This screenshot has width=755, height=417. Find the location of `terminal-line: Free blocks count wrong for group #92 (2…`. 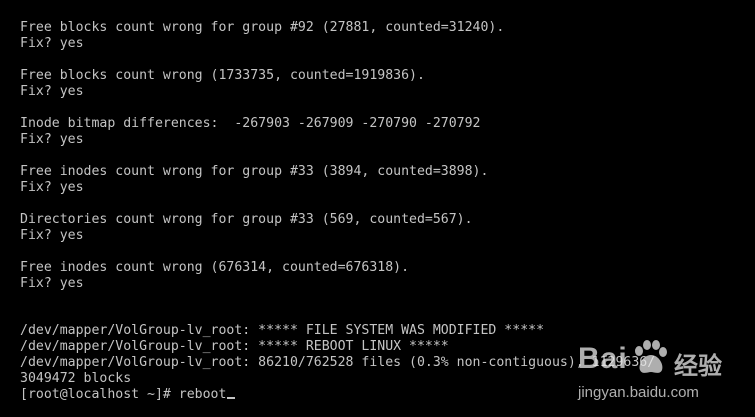

terminal-line: Free blocks count wrong for group #92 (2… is located at coordinates (262, 27).